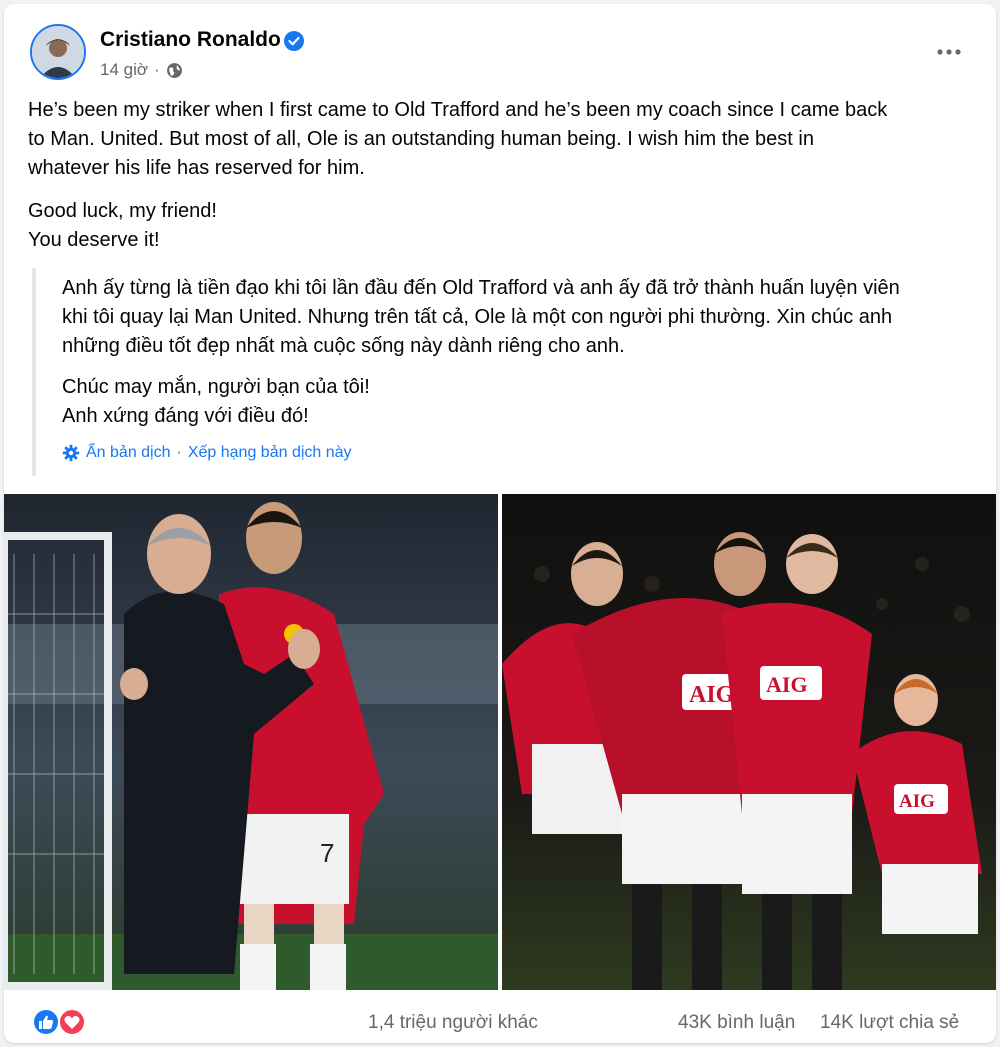 Image resolution: width=1000 pixels, height=1047 pixels. I want to click on more-horizontal-icon, so click(949, 52).